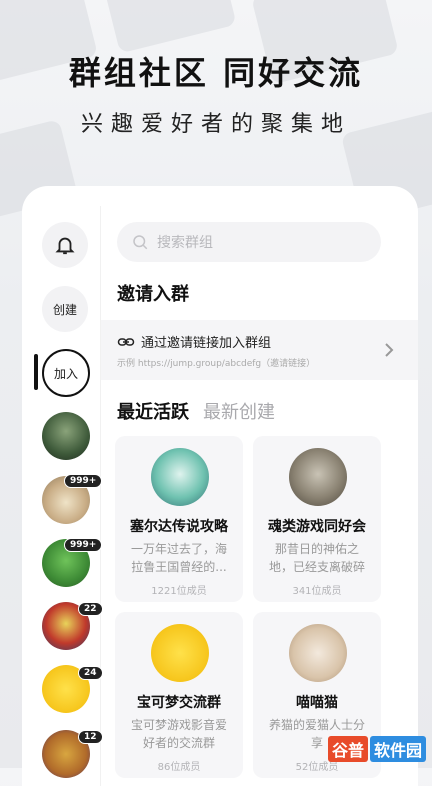 The width and height of the screenshot is (432, 786). I want to click on invite-link-label: 通过邀请链接加入群组, so click(206, 343).